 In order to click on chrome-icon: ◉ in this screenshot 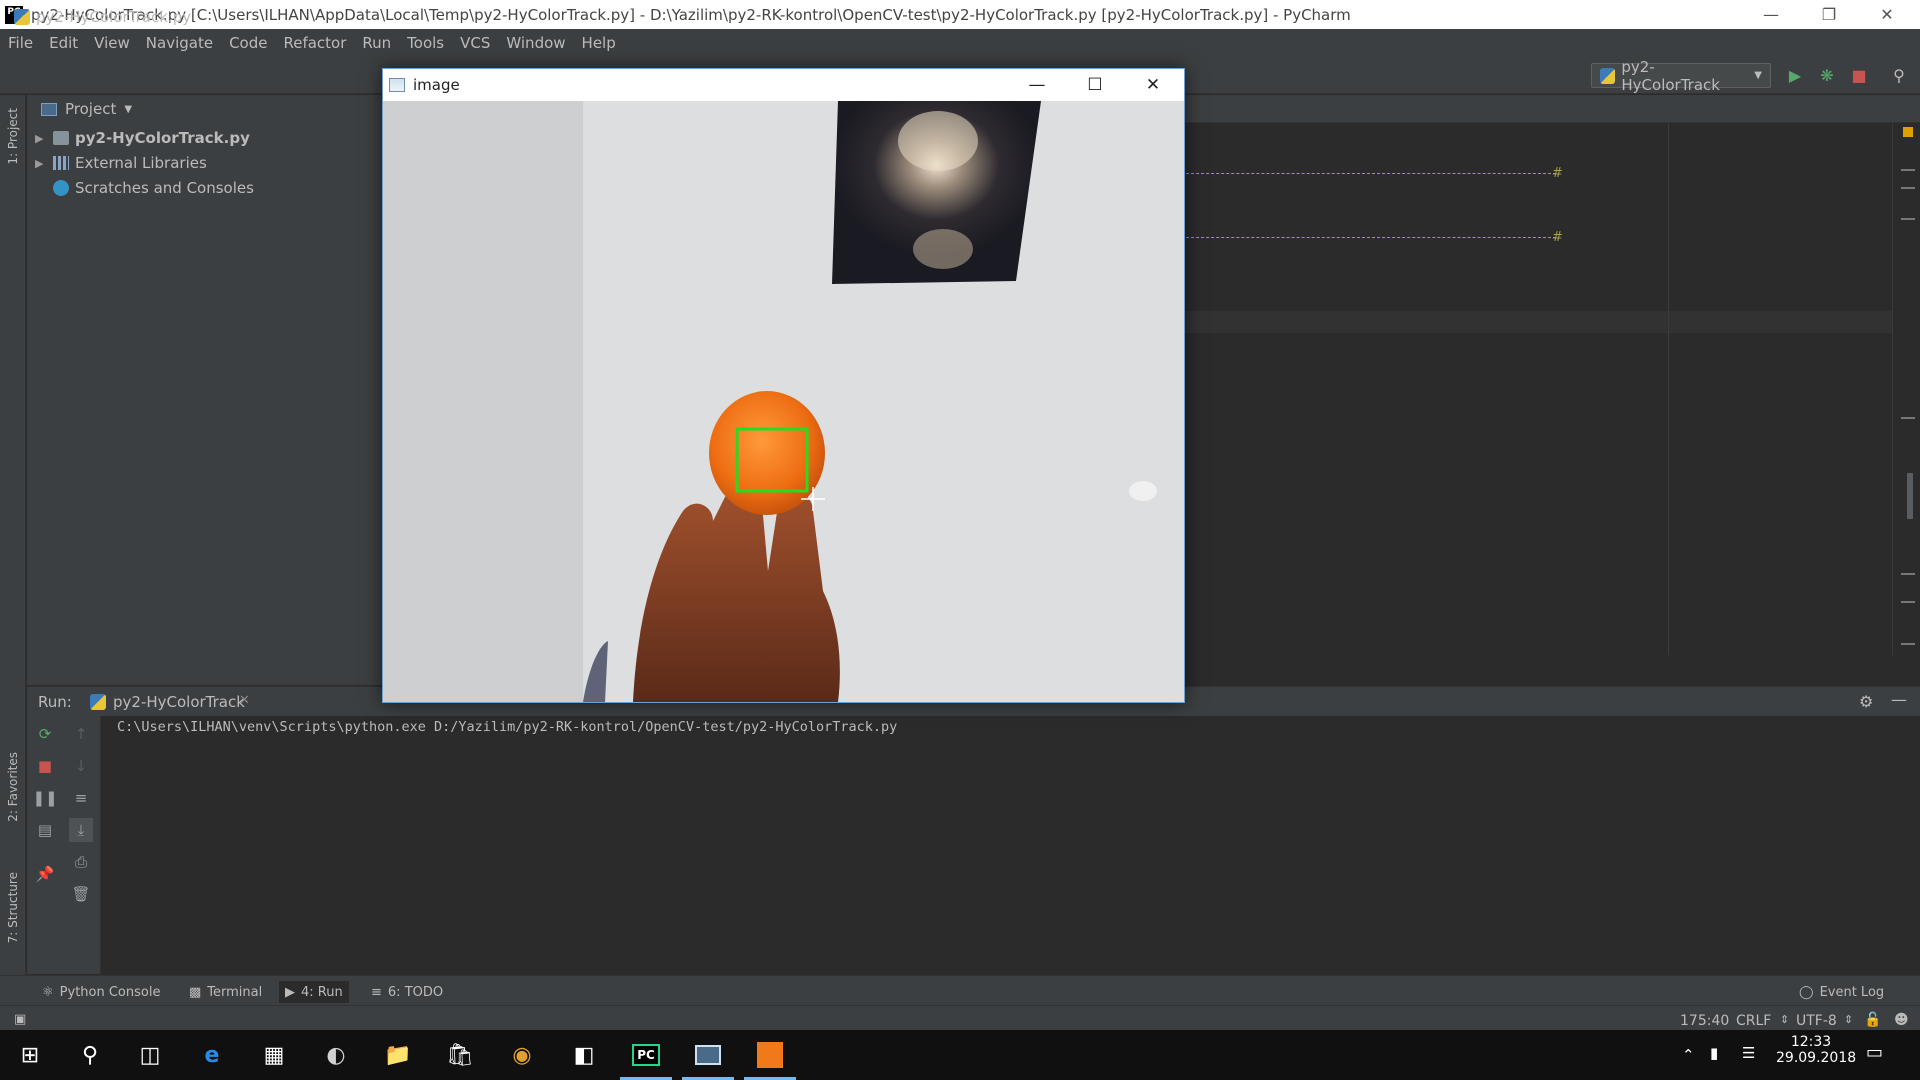, I will do `click(522, 1055)`.